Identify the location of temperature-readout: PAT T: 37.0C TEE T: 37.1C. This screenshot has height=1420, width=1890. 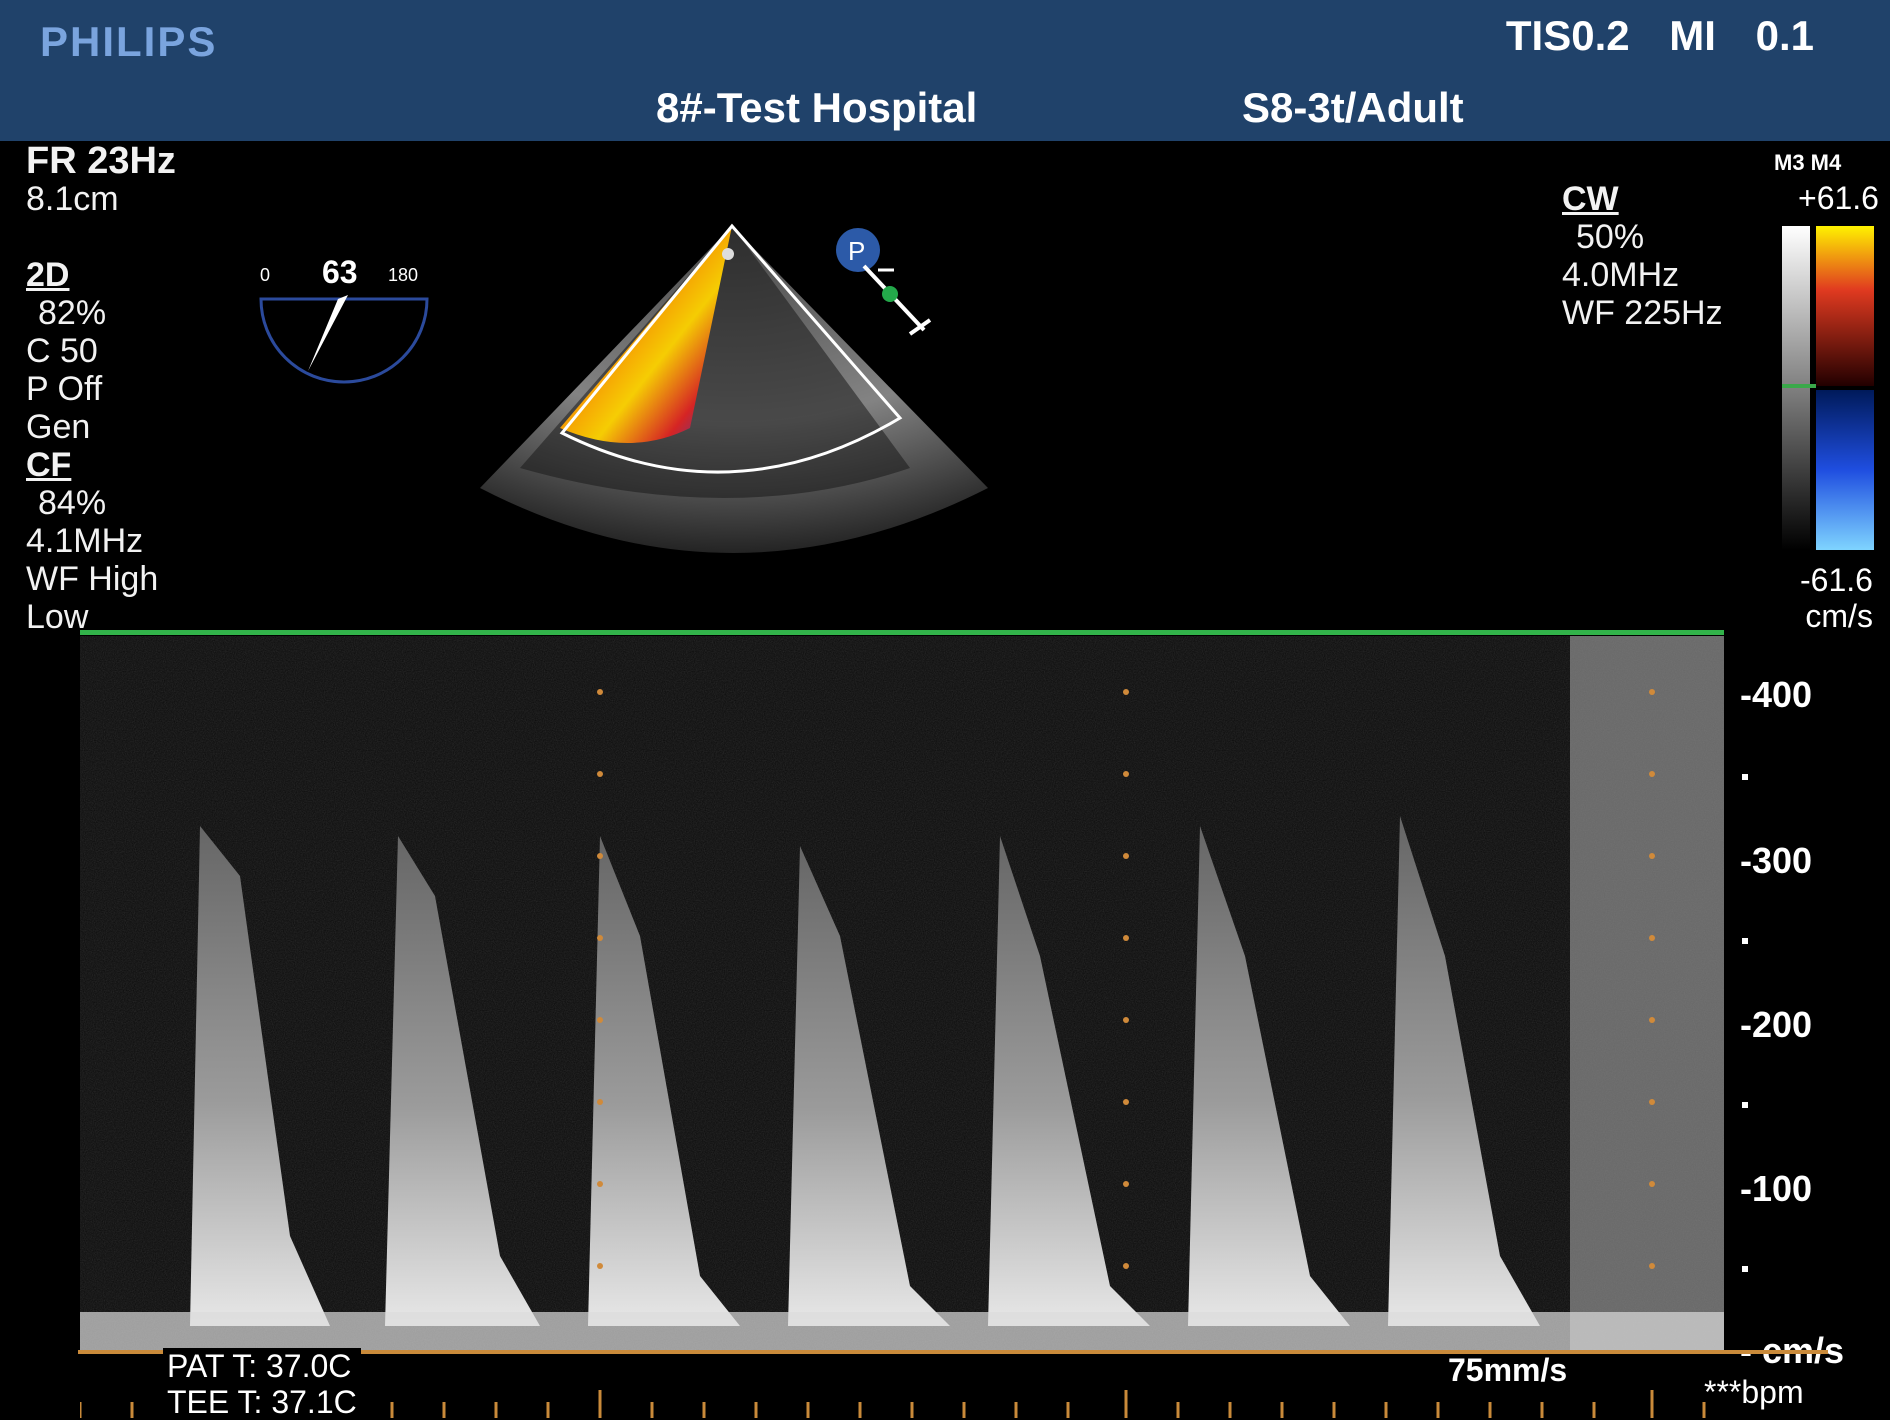
(262, 1384).